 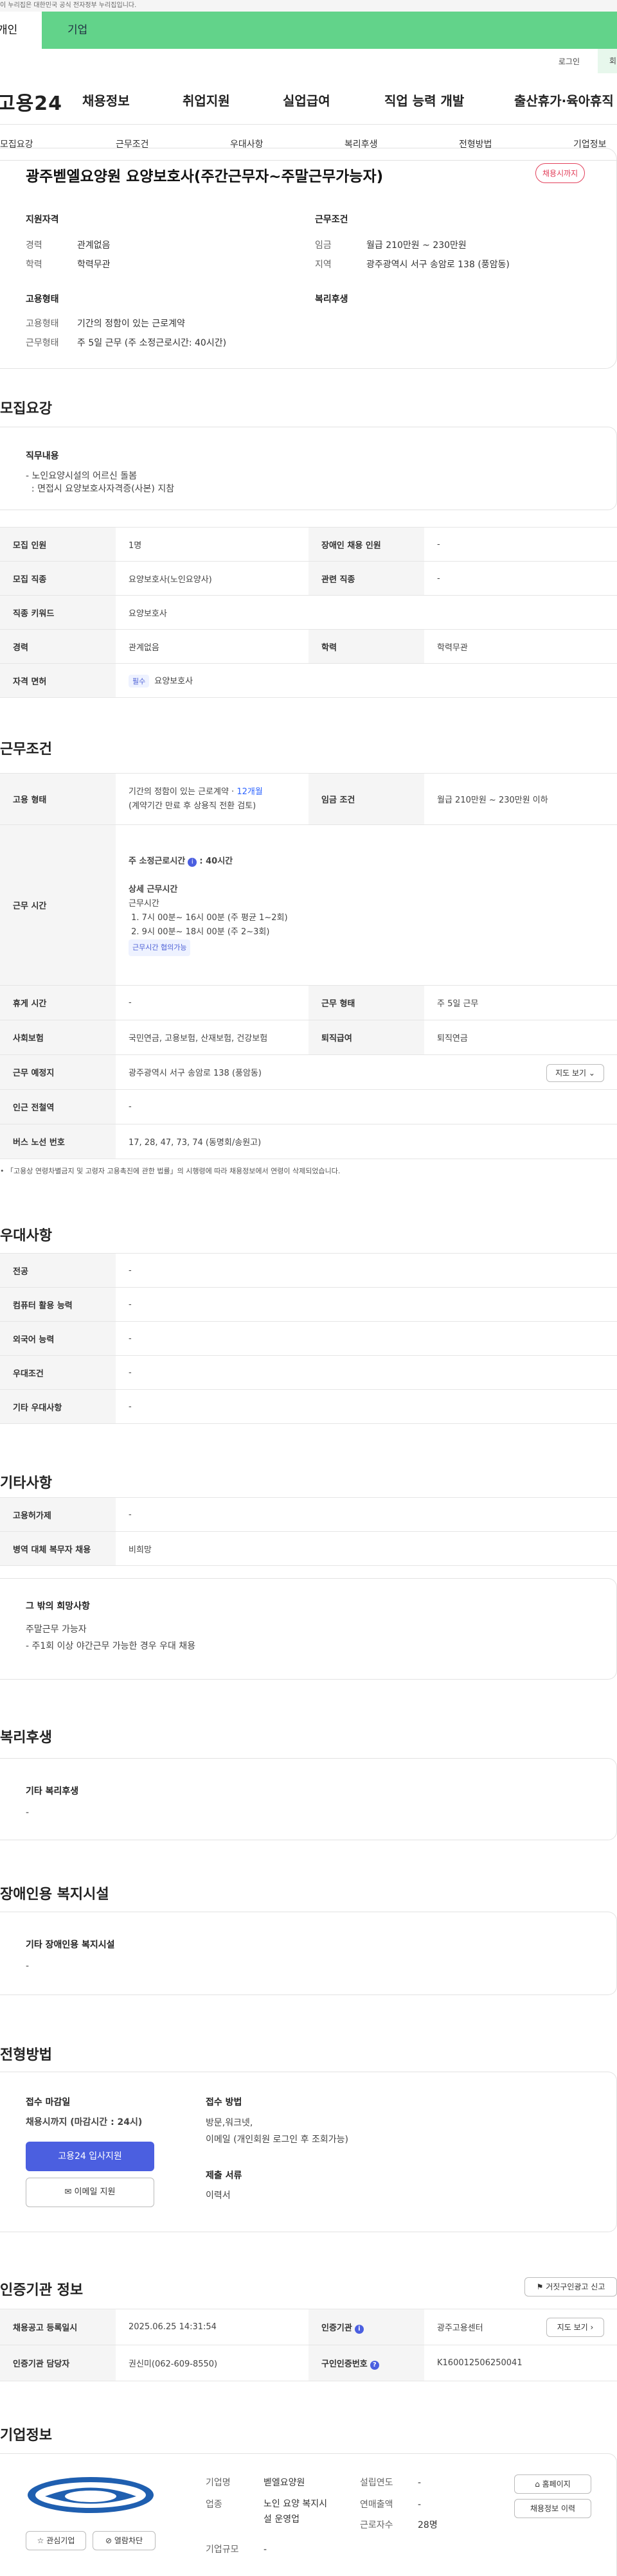 What do you see at coordinates (58, 1515) in the screenshot?
I see `cell-label: 고용허가제` at bounding box center [58, 1515].